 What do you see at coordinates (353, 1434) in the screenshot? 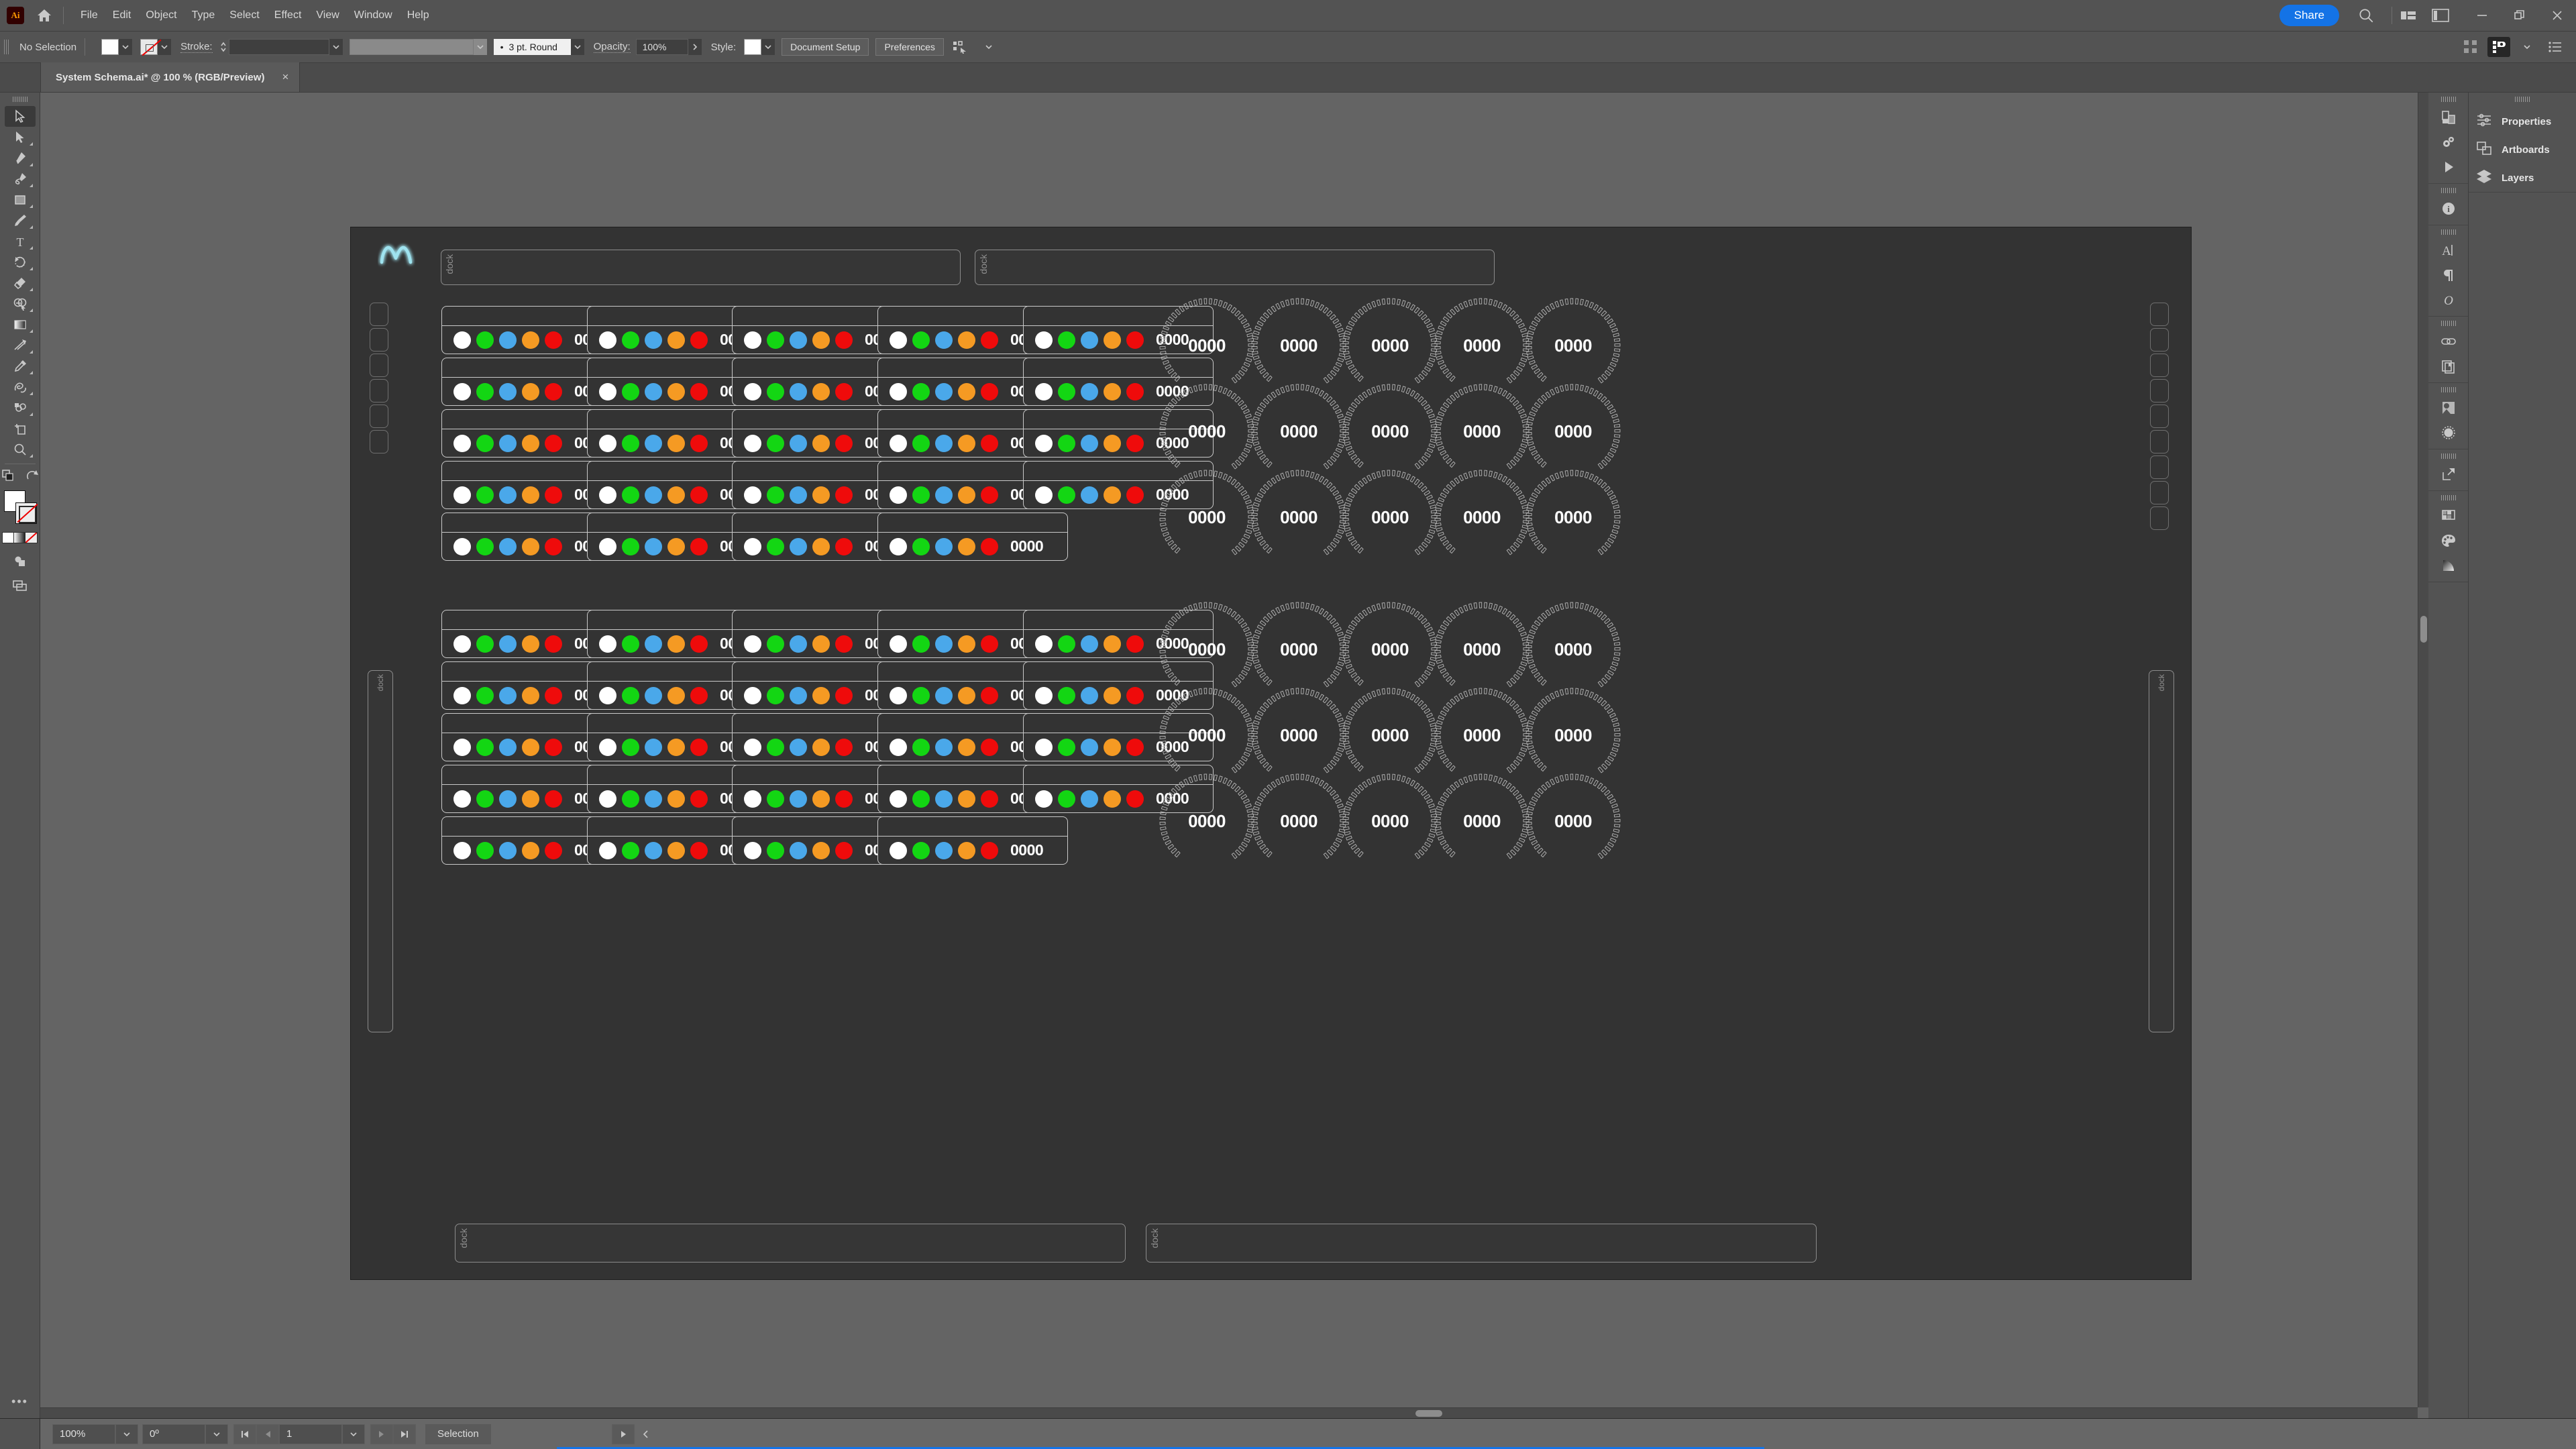
I see `artboard-chevron-down-icon` at bounding box center [353, 1434].